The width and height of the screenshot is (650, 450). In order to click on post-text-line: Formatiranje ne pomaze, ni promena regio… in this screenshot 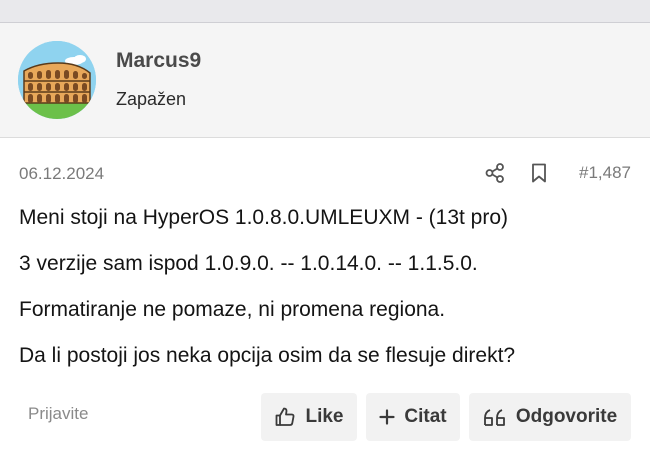, I will do `click(232, 309)`.